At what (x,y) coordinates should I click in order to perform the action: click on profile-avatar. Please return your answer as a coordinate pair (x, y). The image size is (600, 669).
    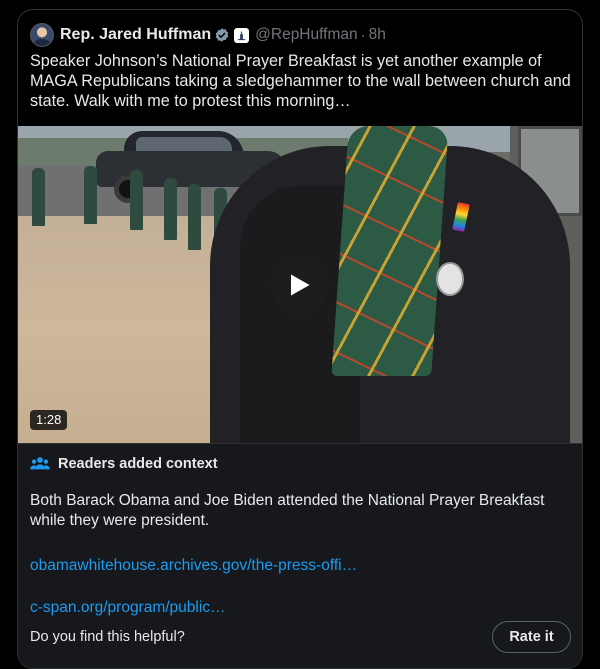
    Looking at the image, I should click on (42, 35).